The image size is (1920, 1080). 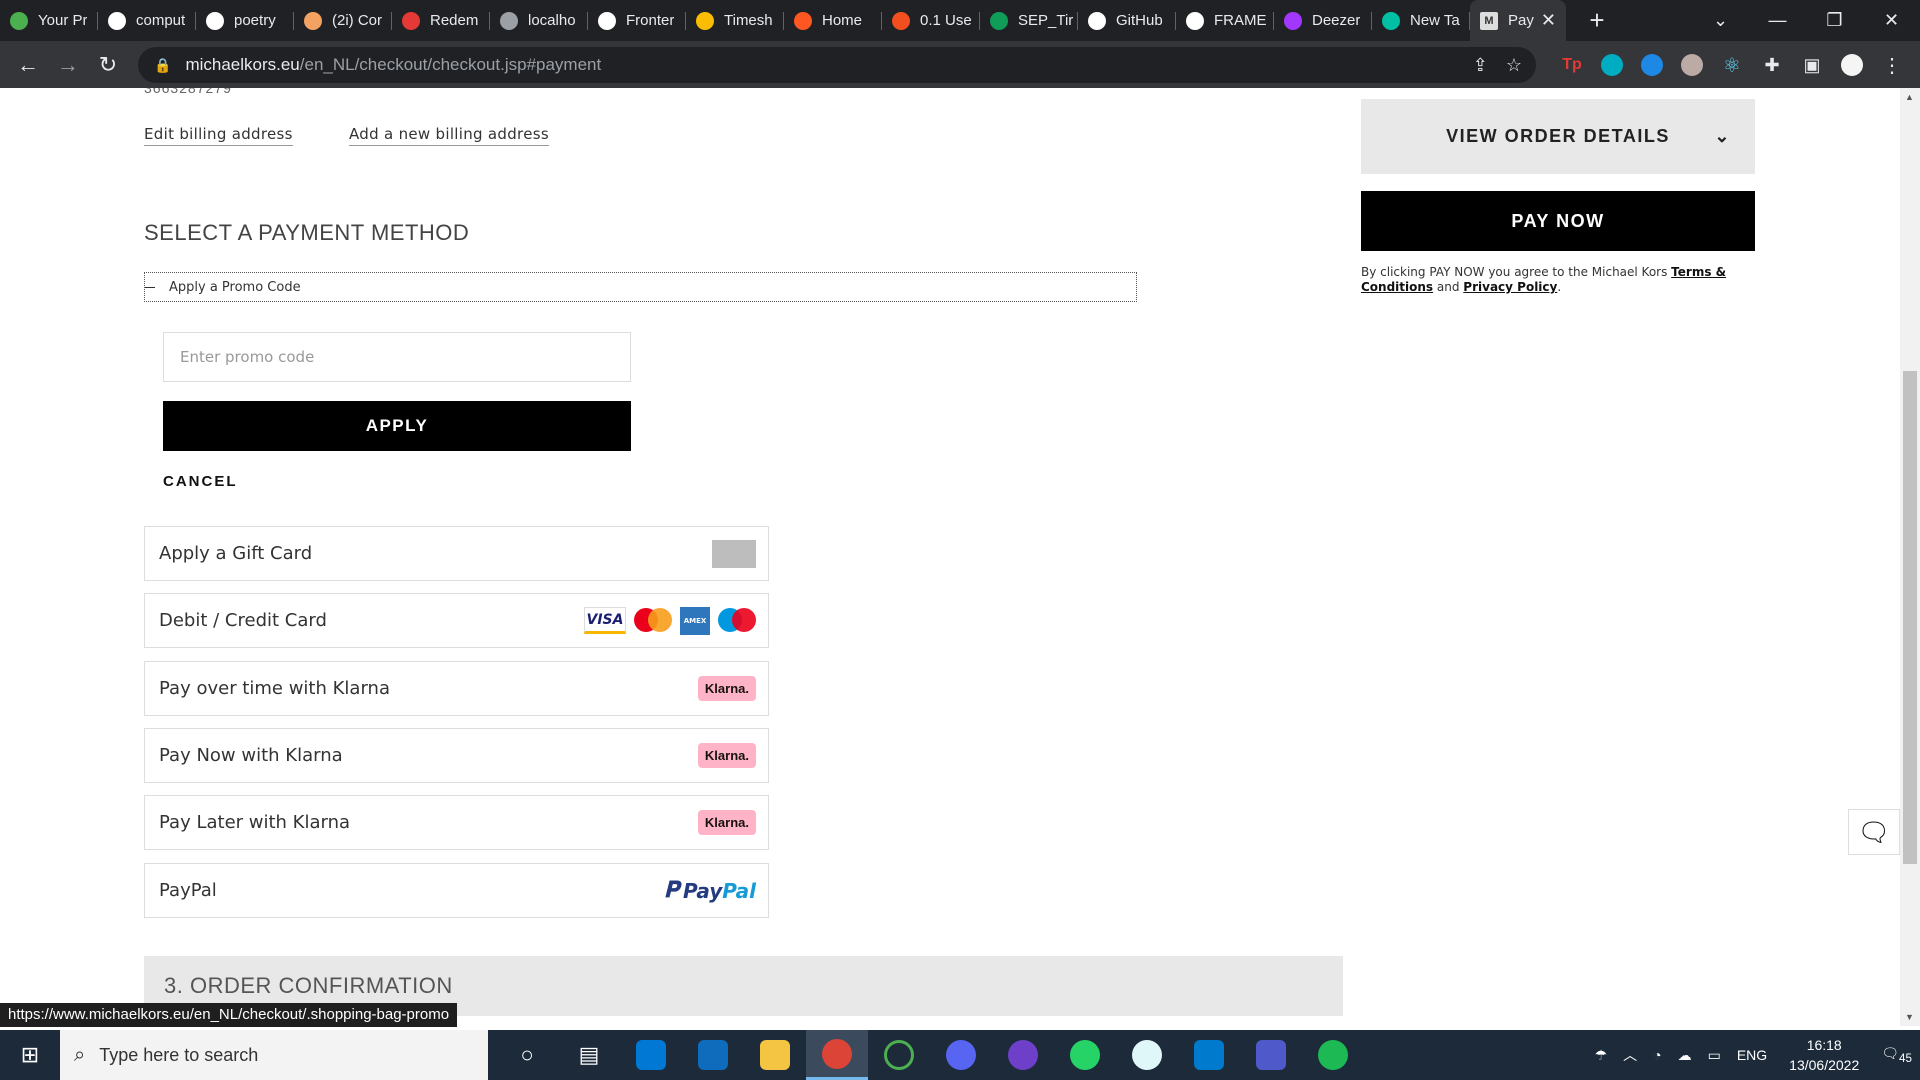 What do you see at coordinates (162, 65) in the screenshot?
I see `lock-icon: 🔒` at bounding box center [162, 65].